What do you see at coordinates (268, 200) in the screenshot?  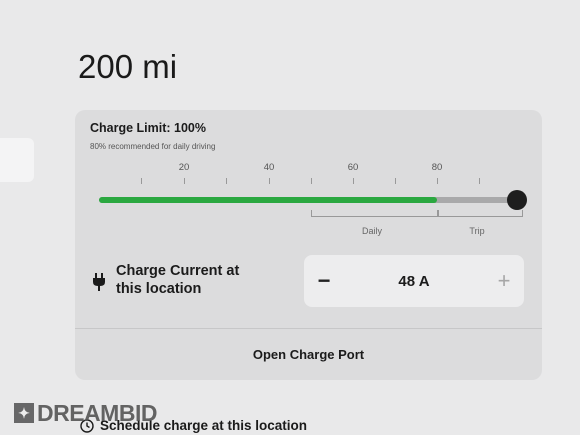 I see `slider-fill` at bounding box center [268, 200].